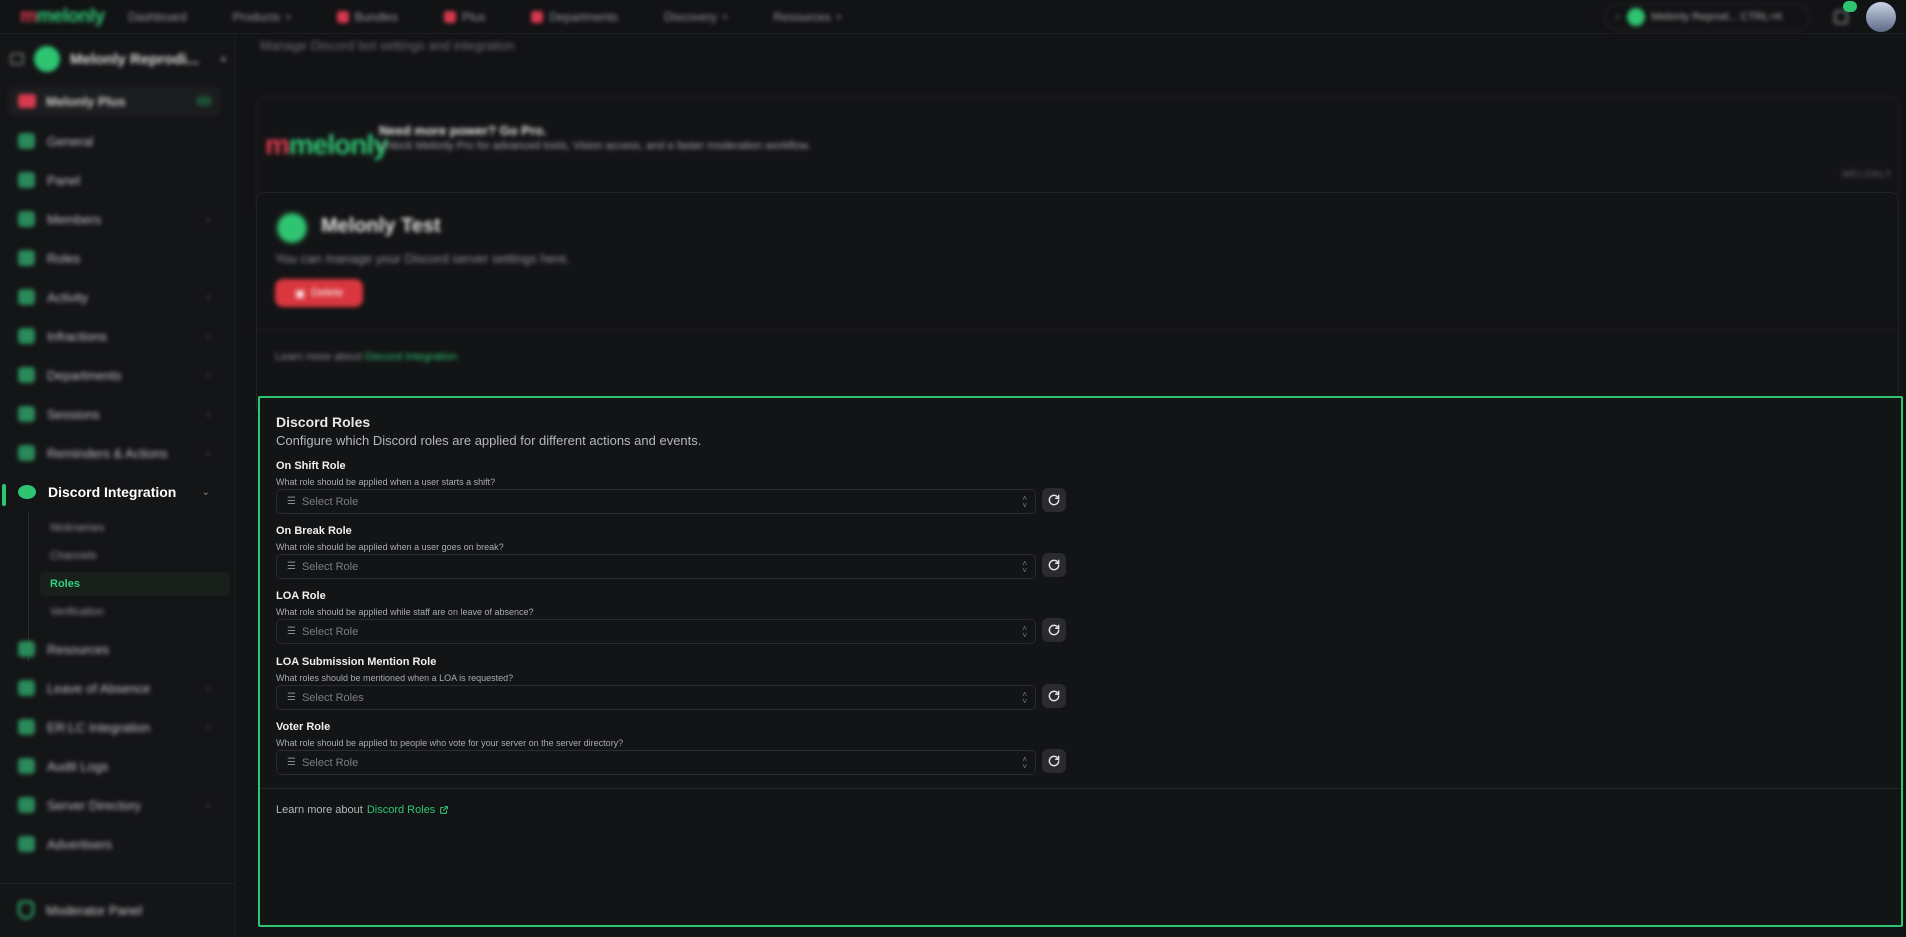  Describe the element at coordinates (114, 414) in the screenshot. I see `sidebar-item-sessions: Sessions ›` at that location.